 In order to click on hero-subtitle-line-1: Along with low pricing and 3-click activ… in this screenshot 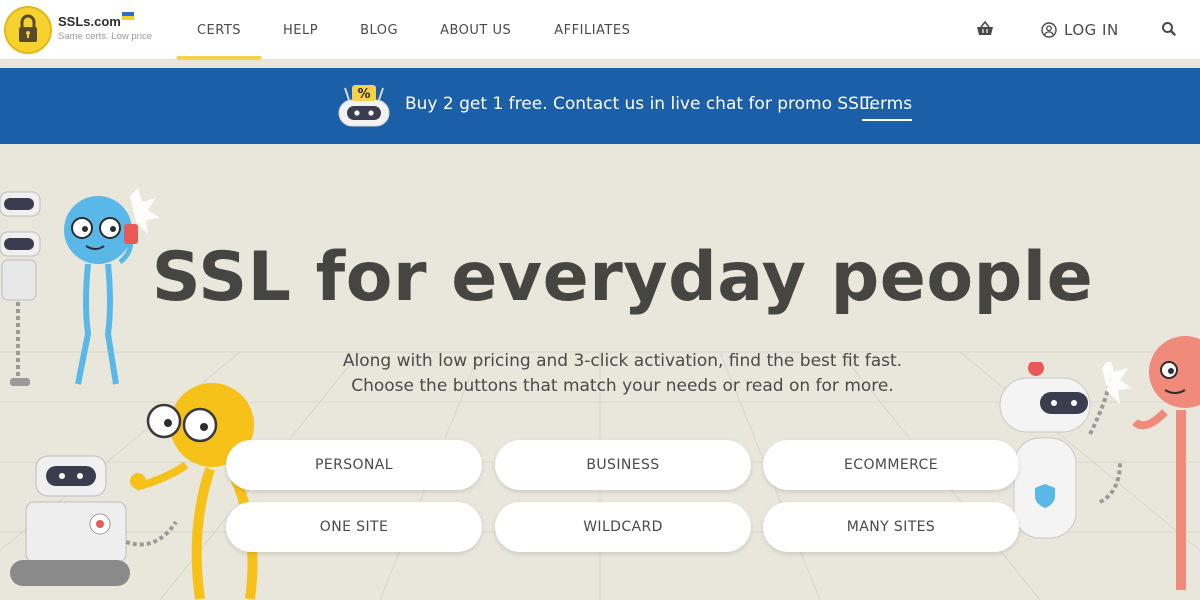, I will do `click(622, 361)`.